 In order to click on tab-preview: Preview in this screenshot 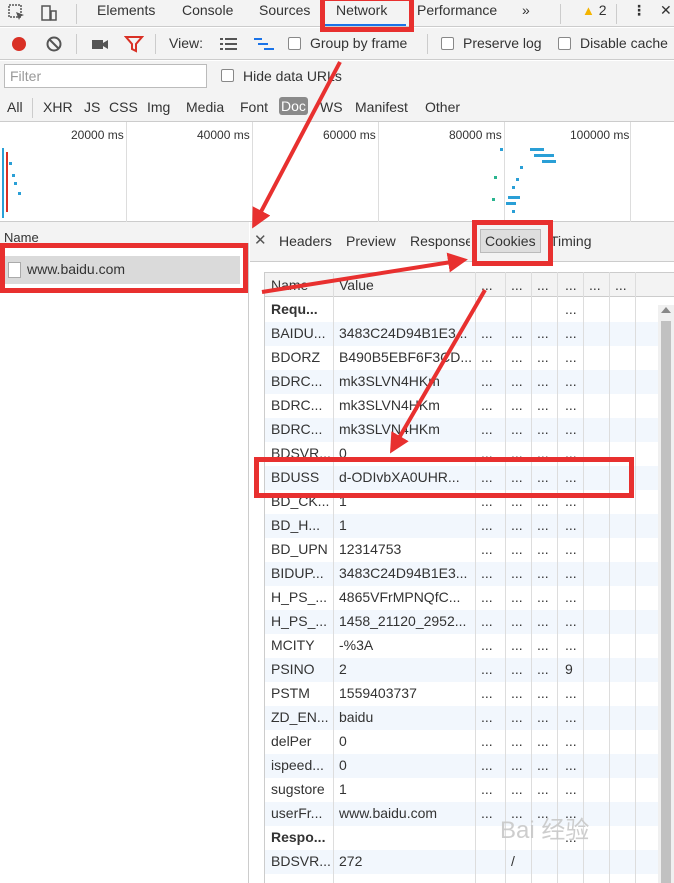, I will do `click(371, 241)`.